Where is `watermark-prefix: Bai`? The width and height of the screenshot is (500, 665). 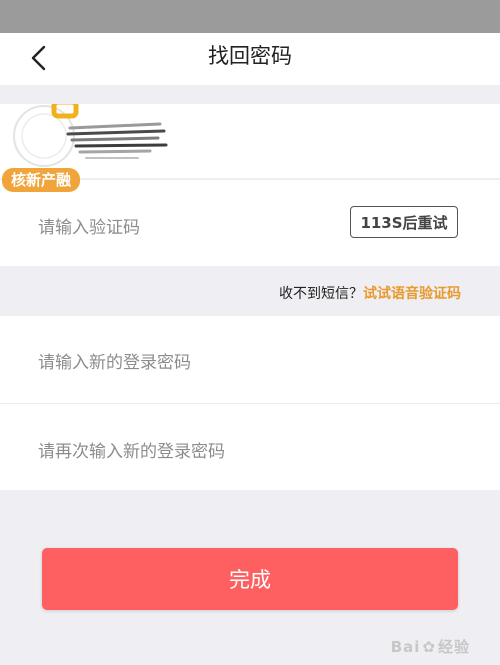
watermark-prefix: Bai is located at coordinates (405, 647).